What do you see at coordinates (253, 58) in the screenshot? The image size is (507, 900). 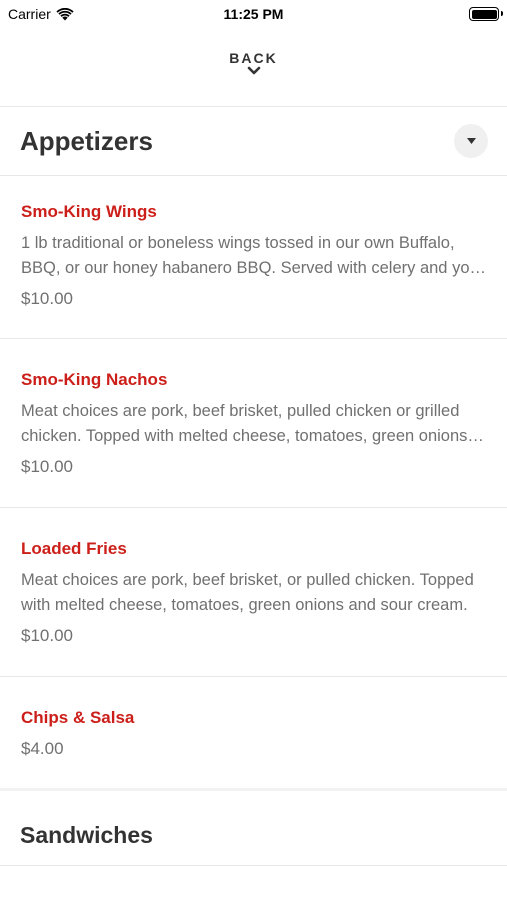 I see `back-label: BACK` at bounding box center [253, 58].